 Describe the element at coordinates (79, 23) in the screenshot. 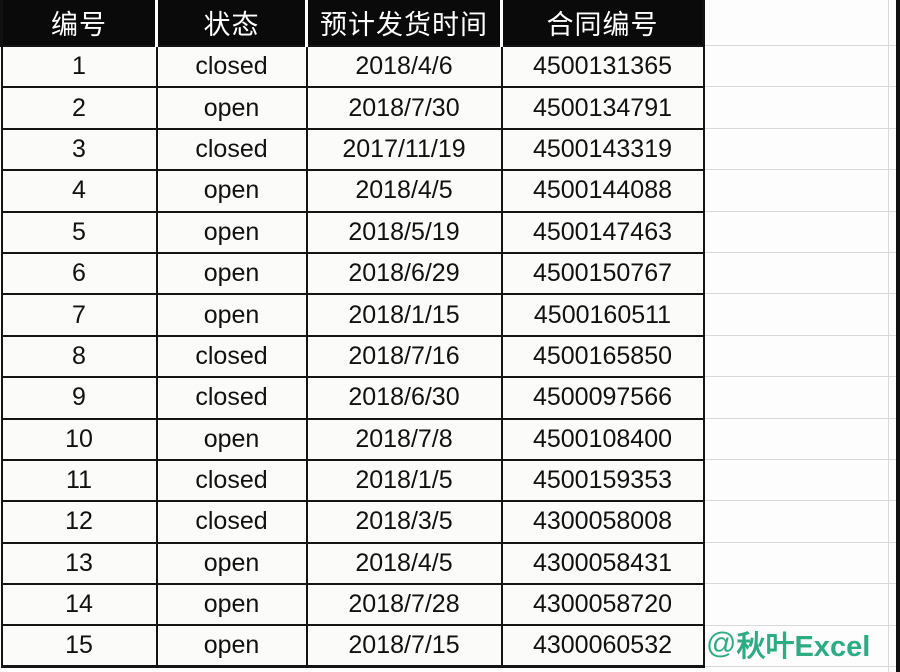

I see `column-header-id: 编号` at that location.